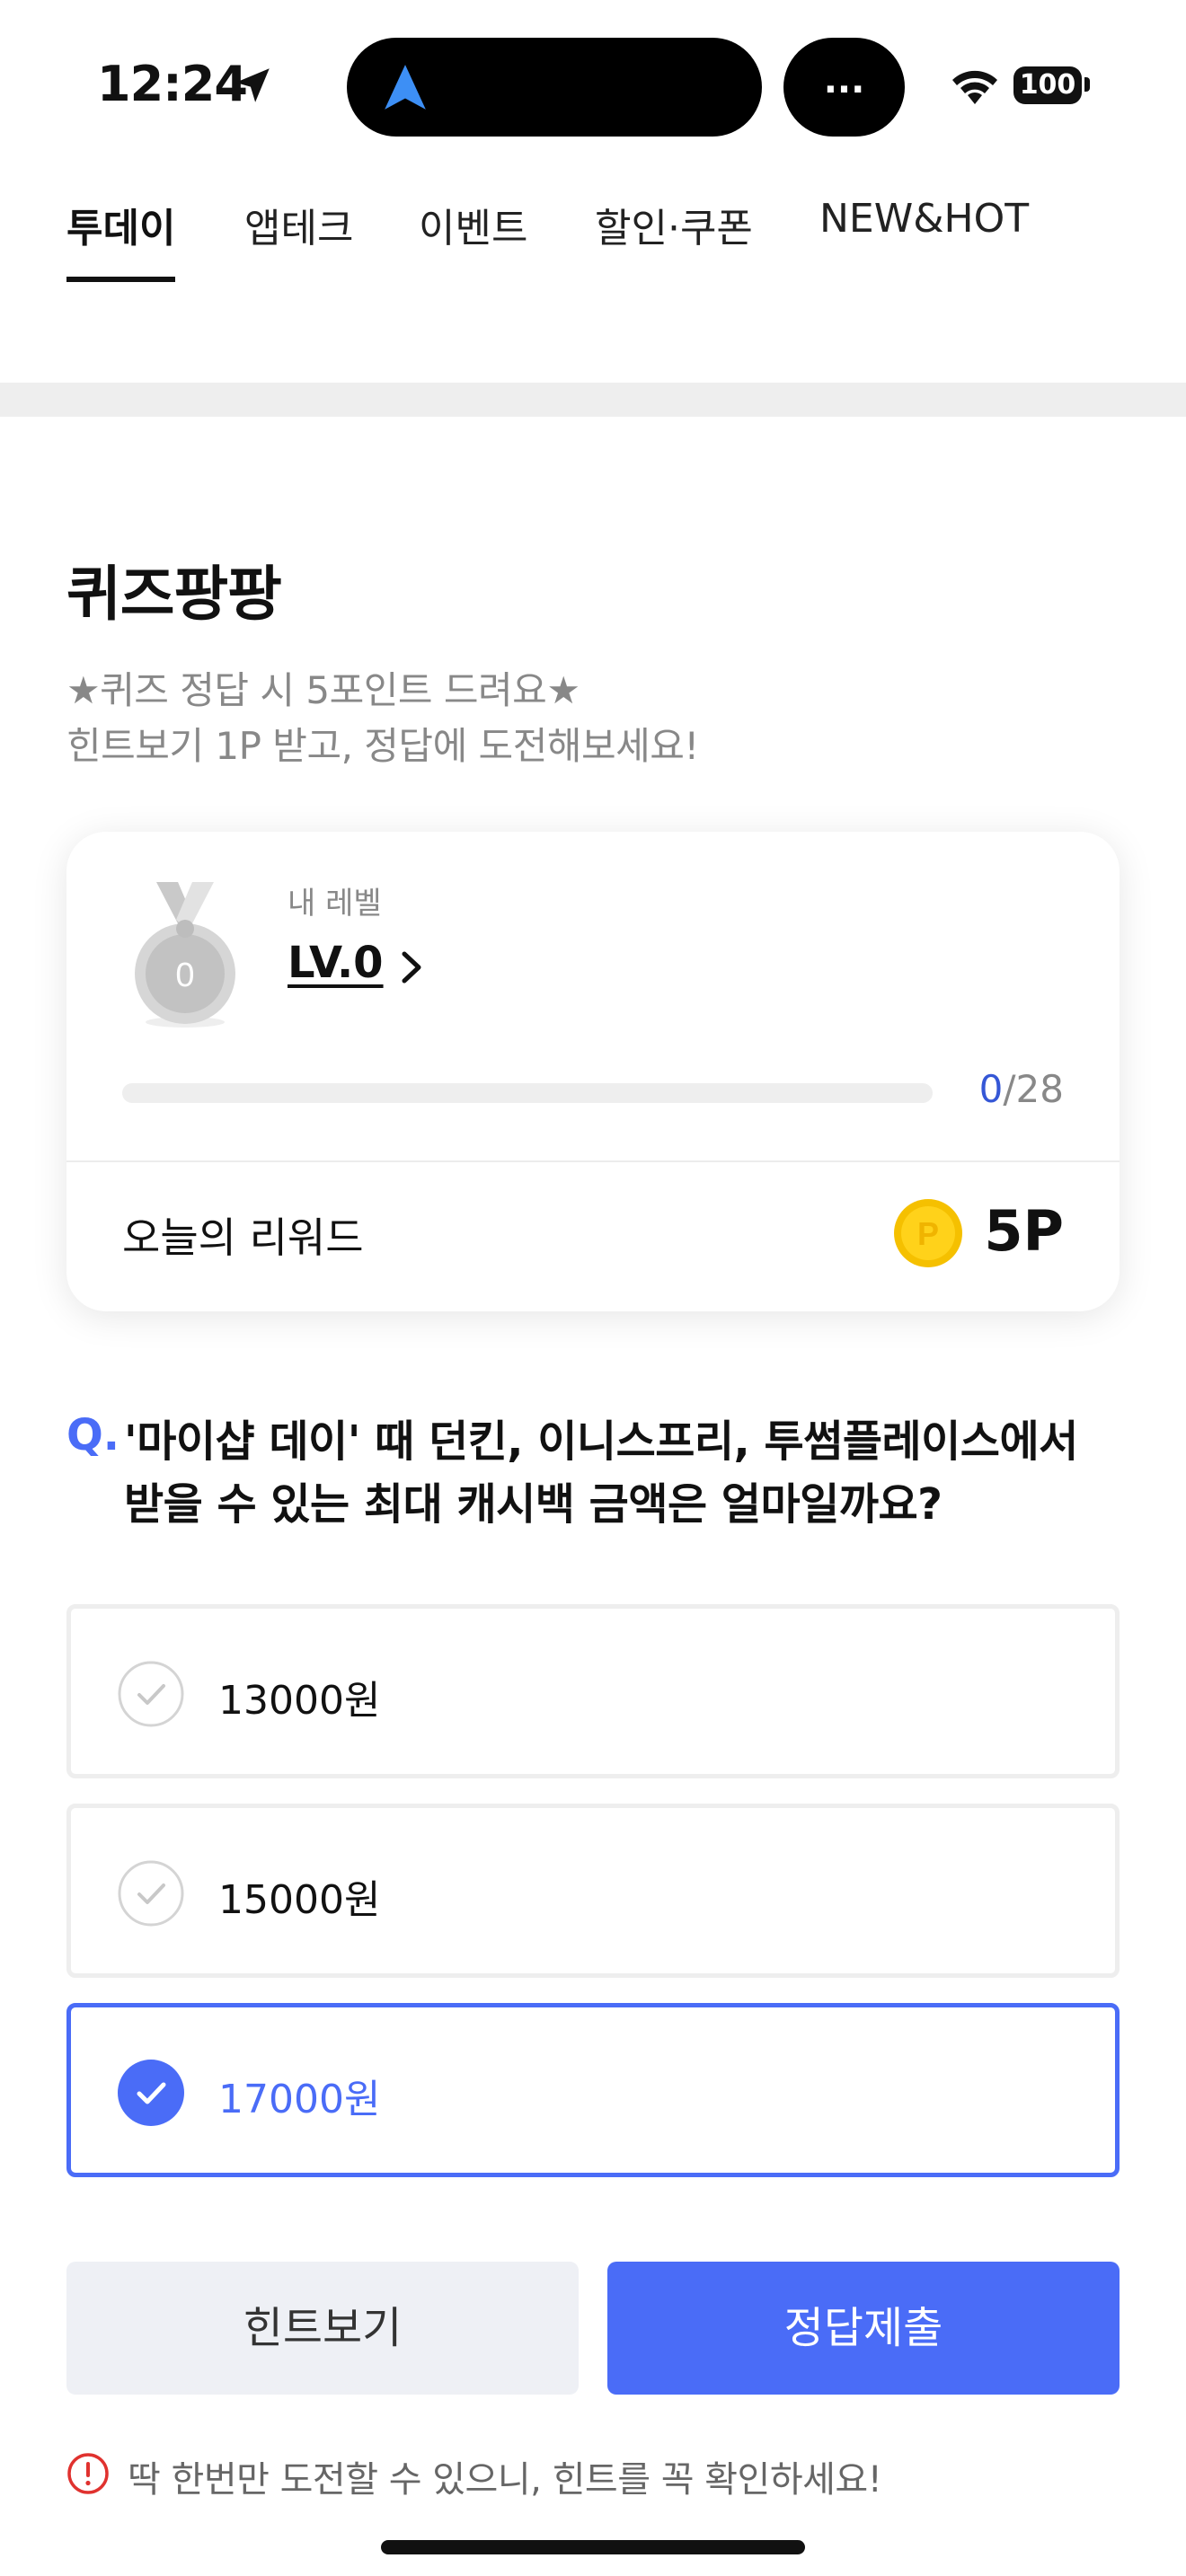 The width and height of the screenshot is (1186, 2576). Describe the element at coordinates (593, 1891) in the screenshot. I see `answer-option-2: 15000원` at that location.